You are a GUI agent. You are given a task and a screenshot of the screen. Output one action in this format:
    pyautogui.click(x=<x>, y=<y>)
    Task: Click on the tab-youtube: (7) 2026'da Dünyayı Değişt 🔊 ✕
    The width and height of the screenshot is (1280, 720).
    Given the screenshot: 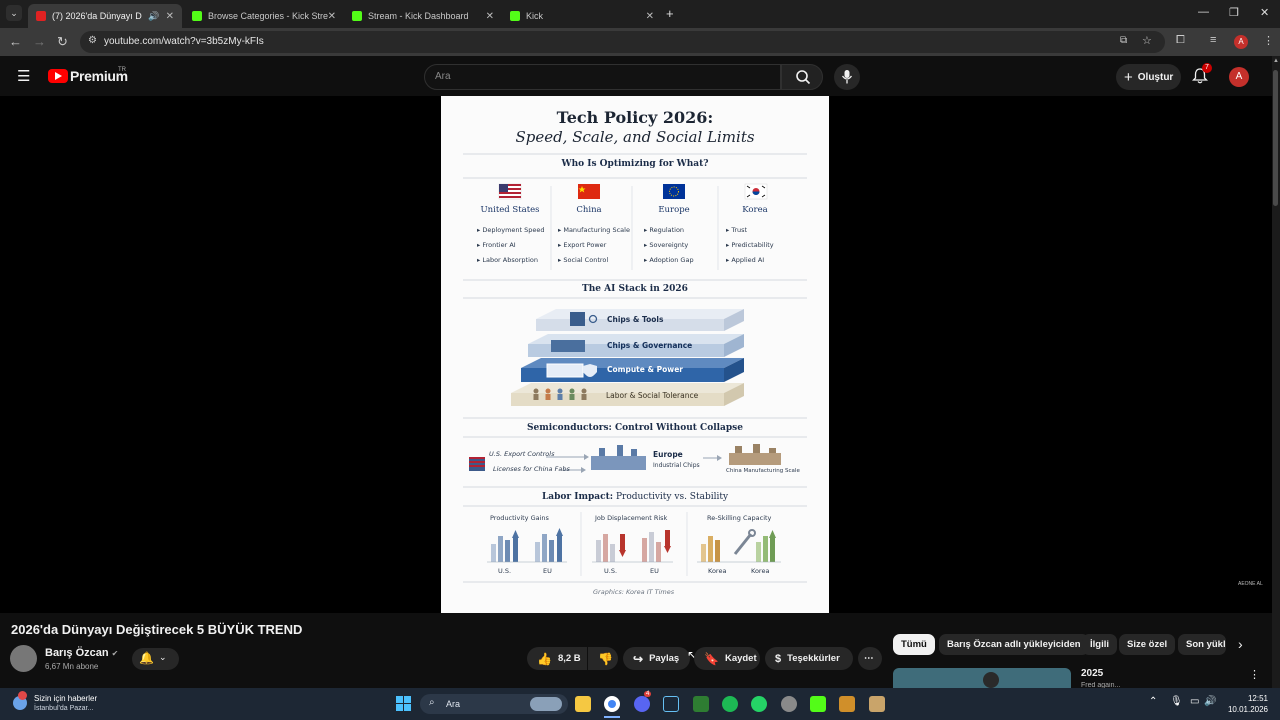 What is the action you would take?
    pyautogui.click(x=105, y=16)
    